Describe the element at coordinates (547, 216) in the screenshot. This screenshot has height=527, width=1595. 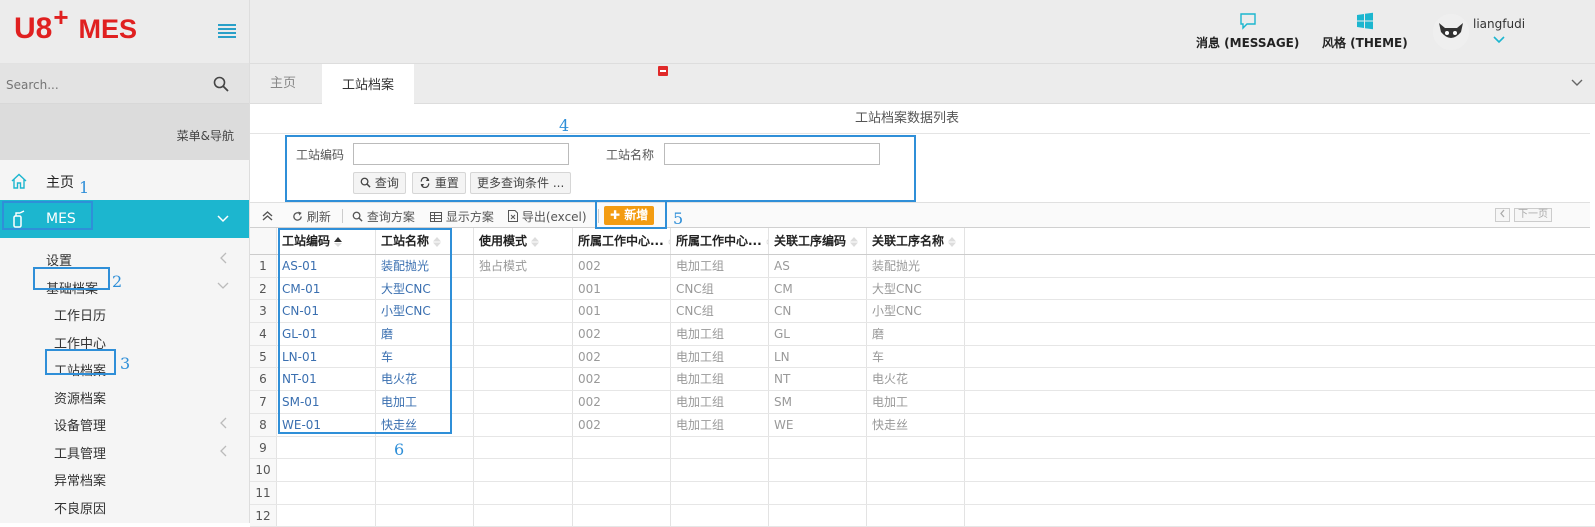
I see `export-button: 导出(excel)` at that location.